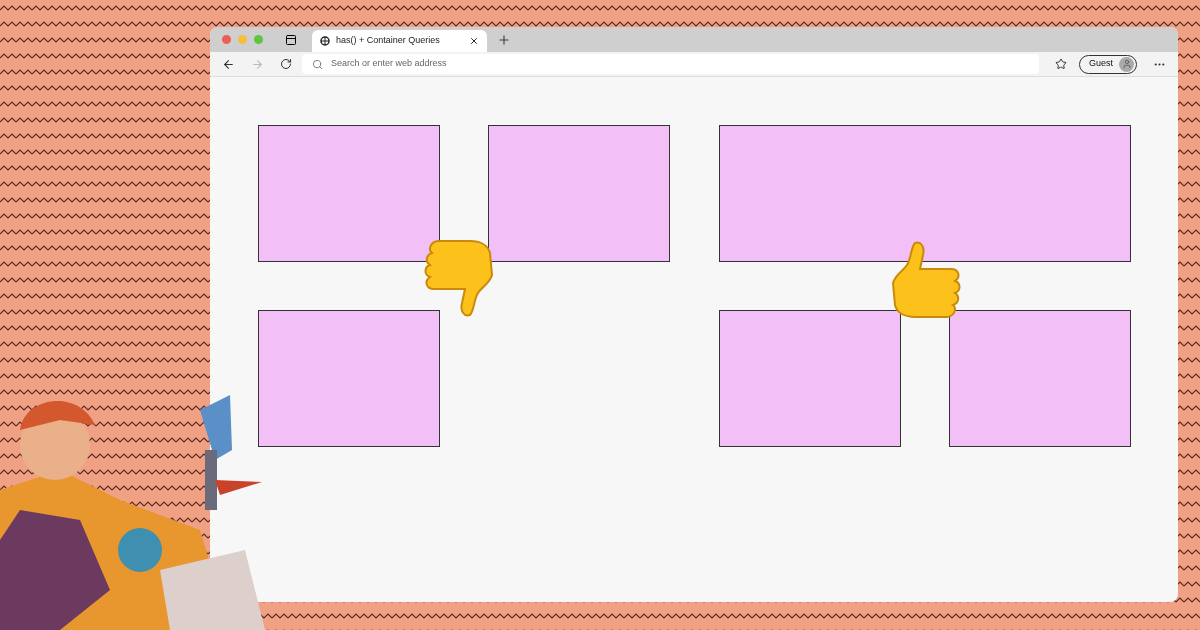 This screenshot has width=1200, height=630. I want to click on browser-tab: has() + Container Queries, so click(399, 41).